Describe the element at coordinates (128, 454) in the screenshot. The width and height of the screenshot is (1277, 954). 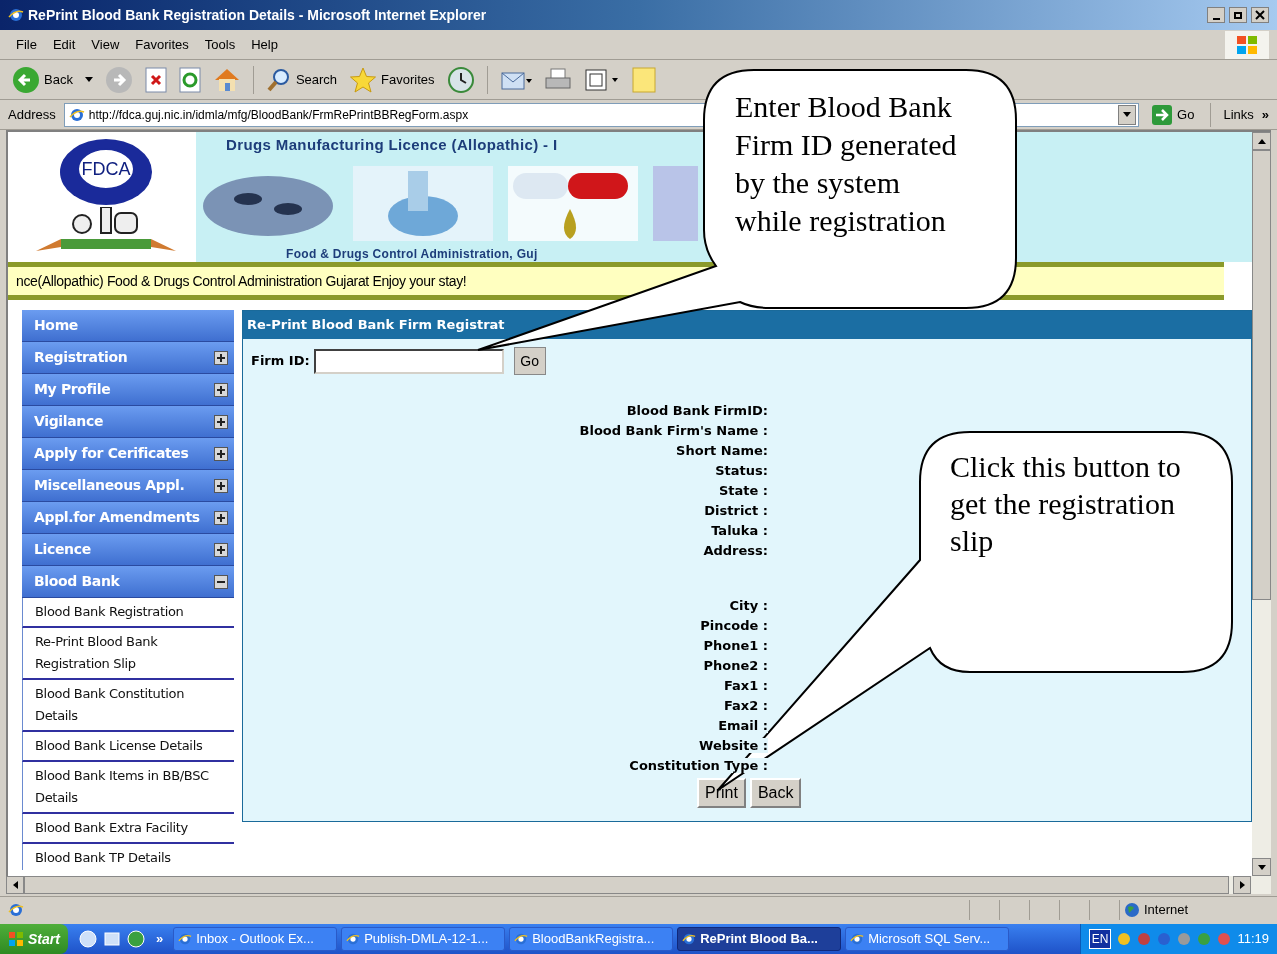
I see `sidebar-item: Apply for Cerificates` at that location.